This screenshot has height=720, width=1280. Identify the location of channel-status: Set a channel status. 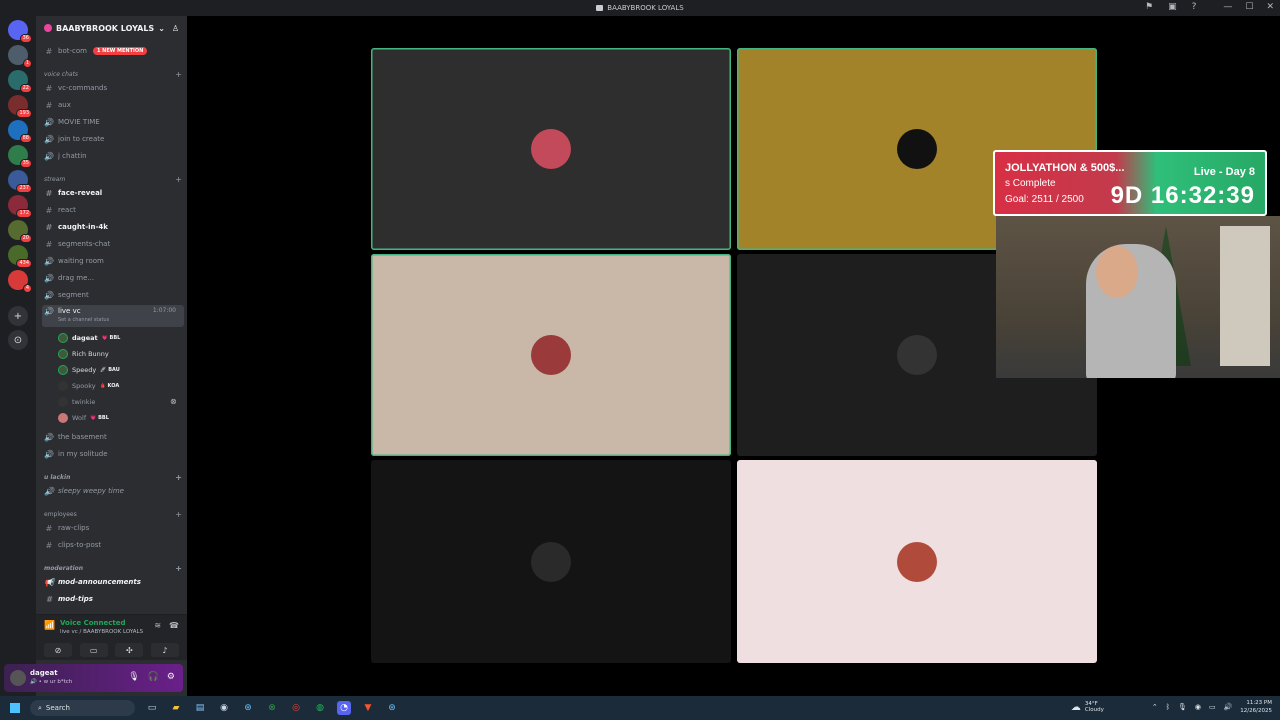
(83, 320).